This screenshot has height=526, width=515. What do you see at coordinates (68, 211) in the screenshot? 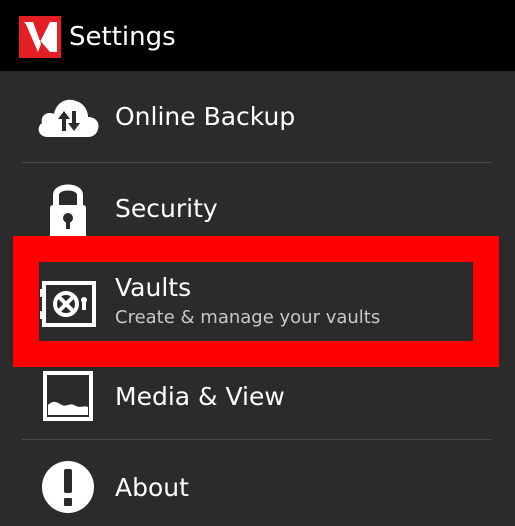
I see `lock-icon` at bounding box center [68, 211].